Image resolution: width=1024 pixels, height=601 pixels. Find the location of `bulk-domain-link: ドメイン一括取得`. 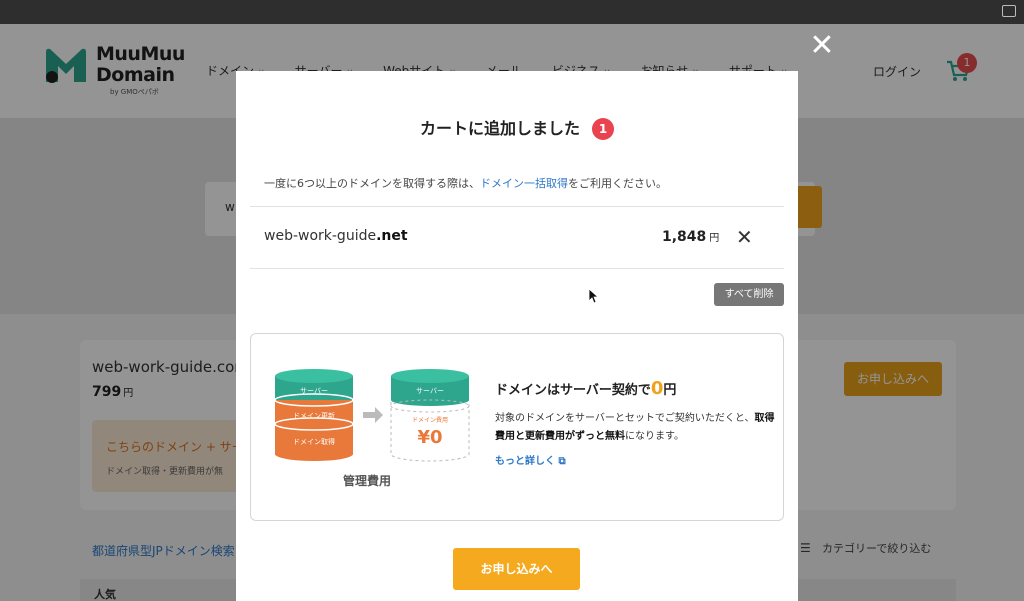

bulk-domain-link: ドメイン一括取得 is located at coordinates (524, 183).